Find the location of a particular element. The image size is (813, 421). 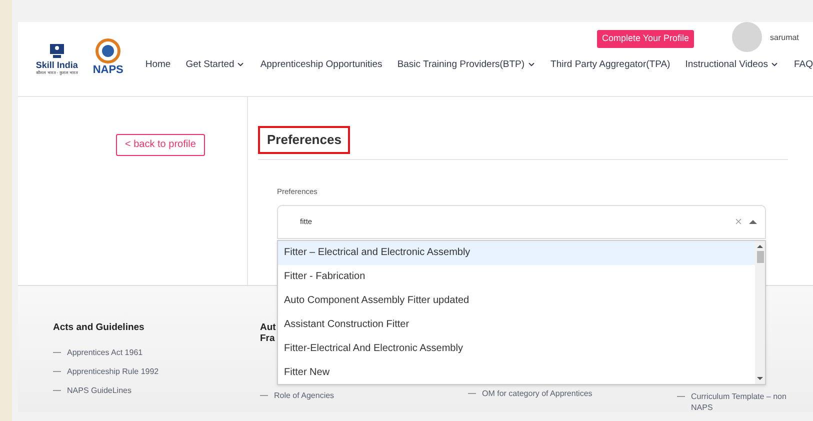

footer-link: Apprentices Act 1961 is located at coordinates (105, 352).